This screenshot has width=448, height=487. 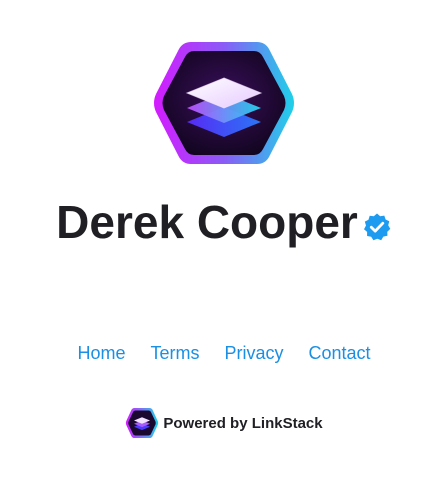 What do you see at coordinates (243, 423) in the screenshot?
I see `powered-by-text: Powered by LinkStack` at bounding box center [243, 423].